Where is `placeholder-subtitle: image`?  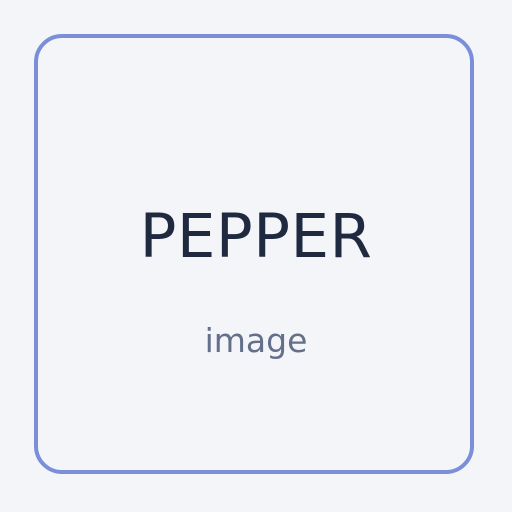 placeholder-subtitle: image is located at coordinates (256, 340).